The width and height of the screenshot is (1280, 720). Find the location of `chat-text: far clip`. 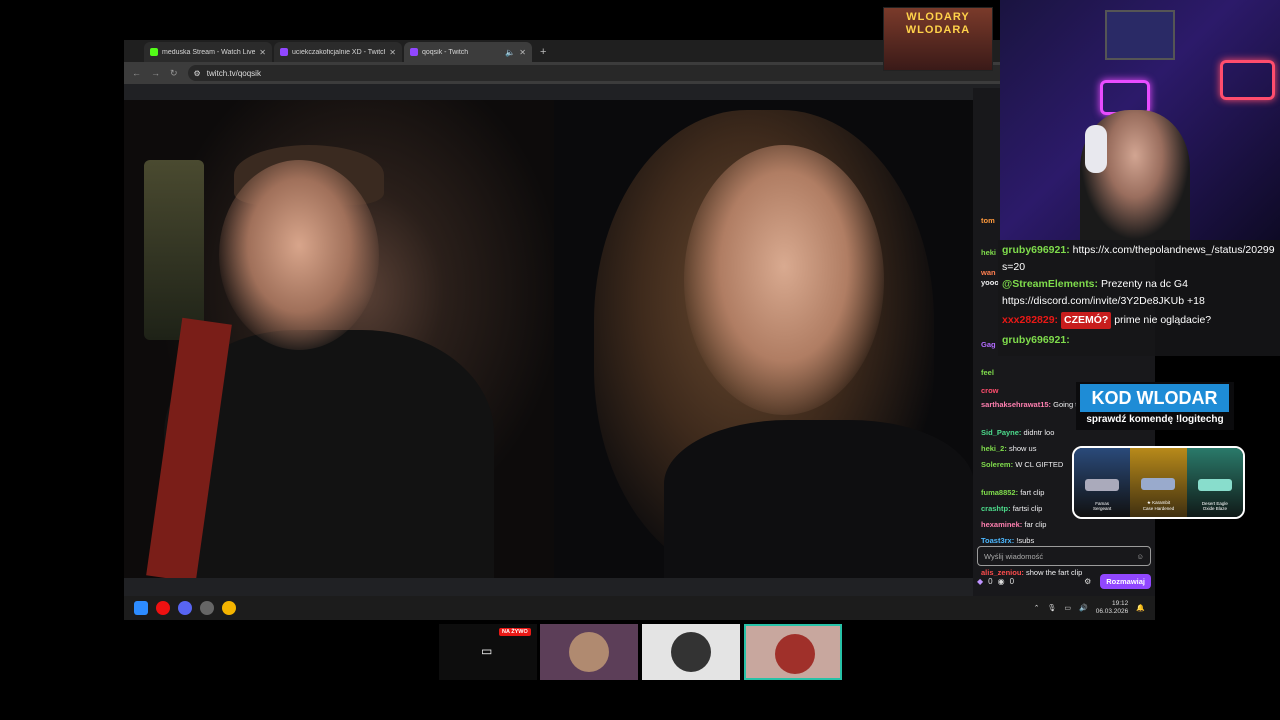

chat-text: far clip is located at coordinates (1035, 524).